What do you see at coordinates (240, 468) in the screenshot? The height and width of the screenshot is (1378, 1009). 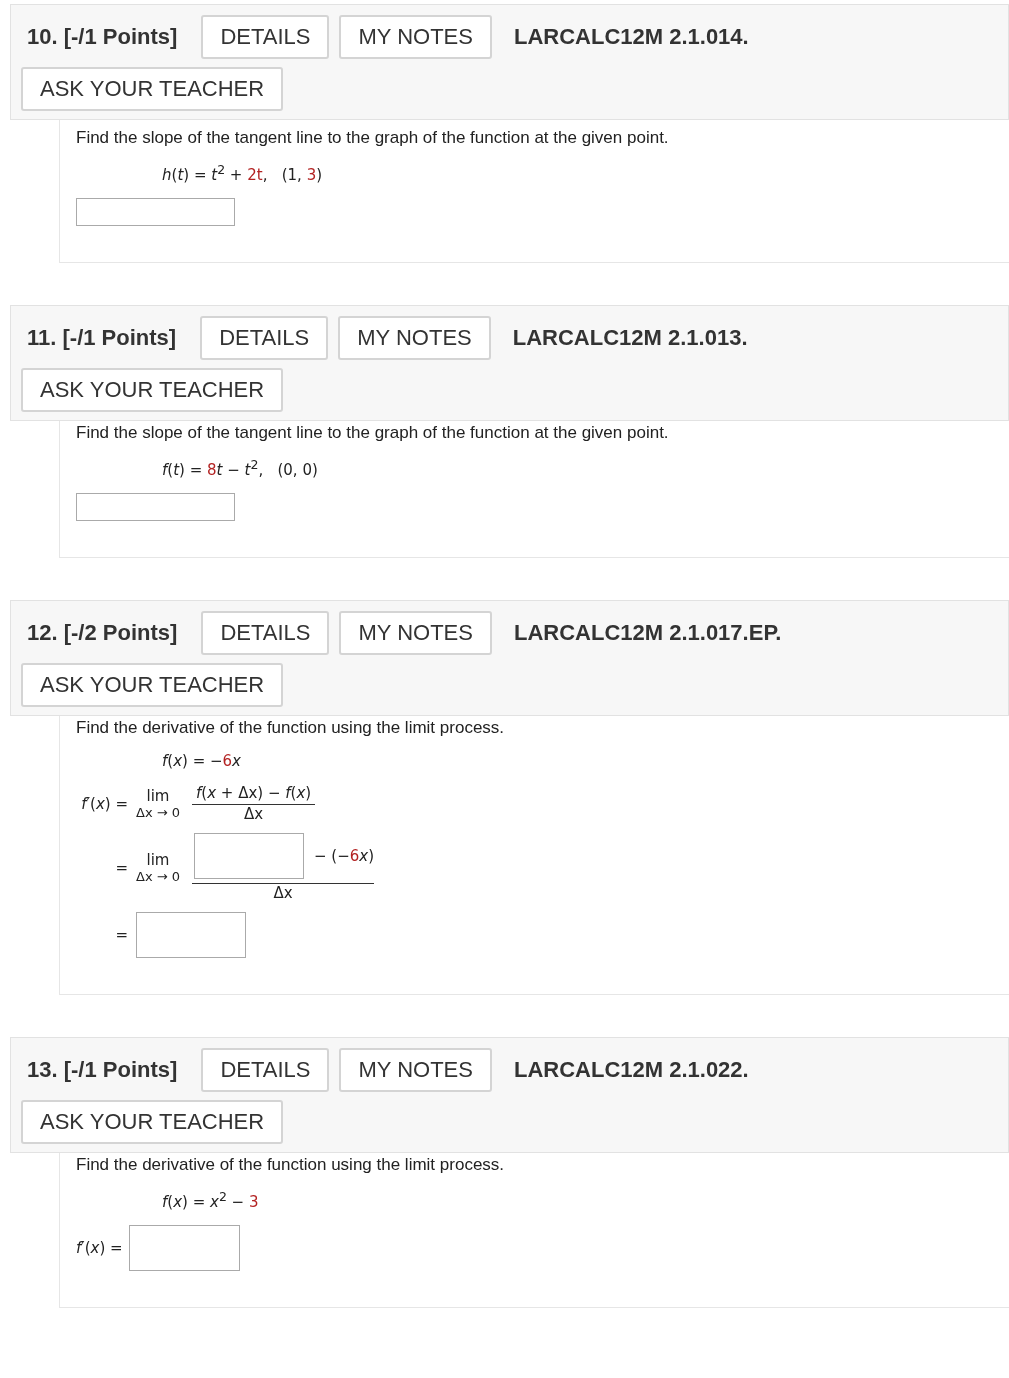 I see `formula: f(t) = 8t − t$^{2}$, (0, 0)` at bounding box center [240, 468].